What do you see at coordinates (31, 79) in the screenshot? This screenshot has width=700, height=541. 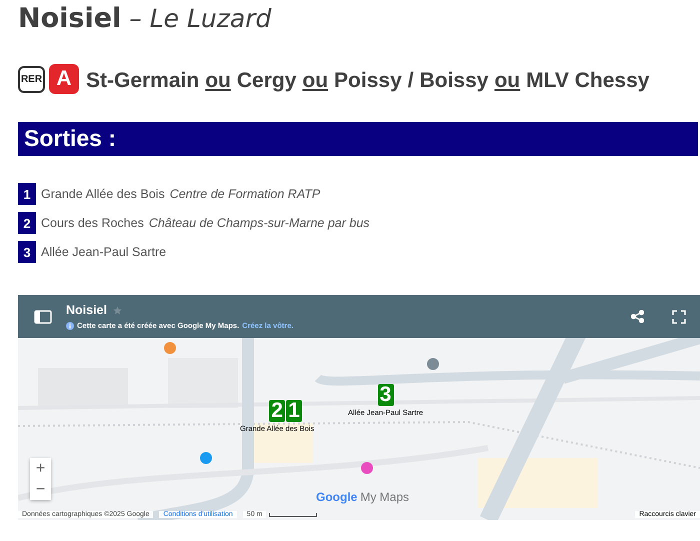 I see `rer-logo: RER` at bounding box center [31, 79].